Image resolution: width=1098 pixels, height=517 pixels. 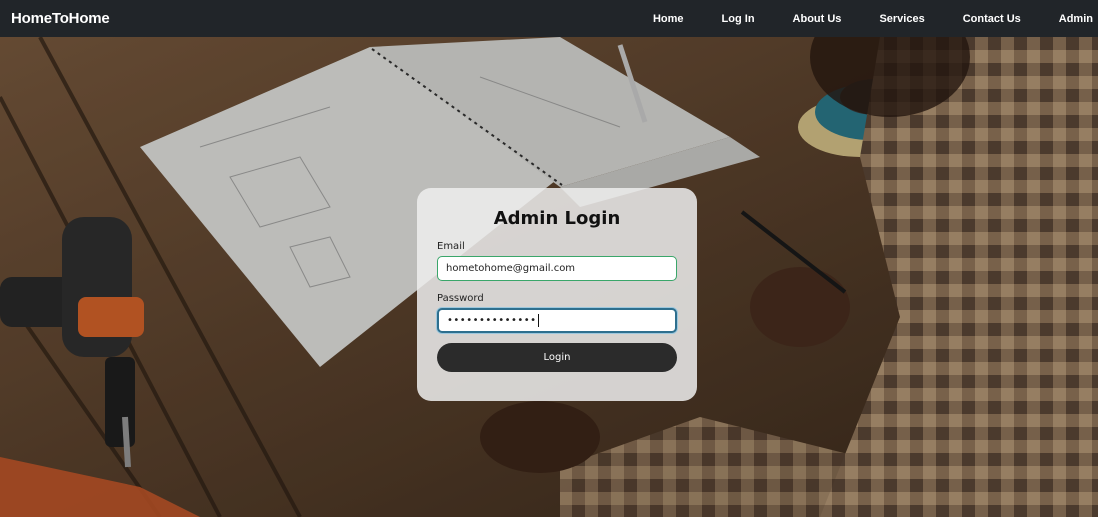 I want to click on nav-link-admin: Admin, so click(x=1076, y=19).